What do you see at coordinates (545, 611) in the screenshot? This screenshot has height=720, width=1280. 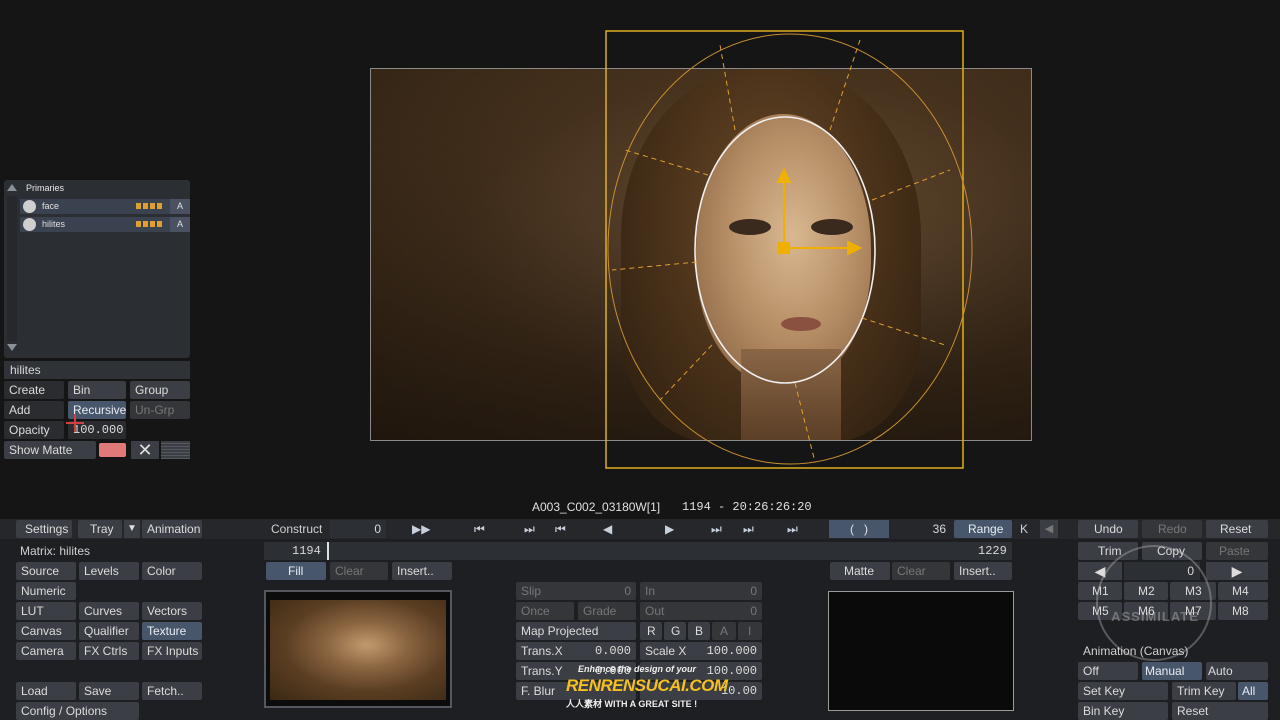 I see `once-button: Once` at bounding box center [545, 611].